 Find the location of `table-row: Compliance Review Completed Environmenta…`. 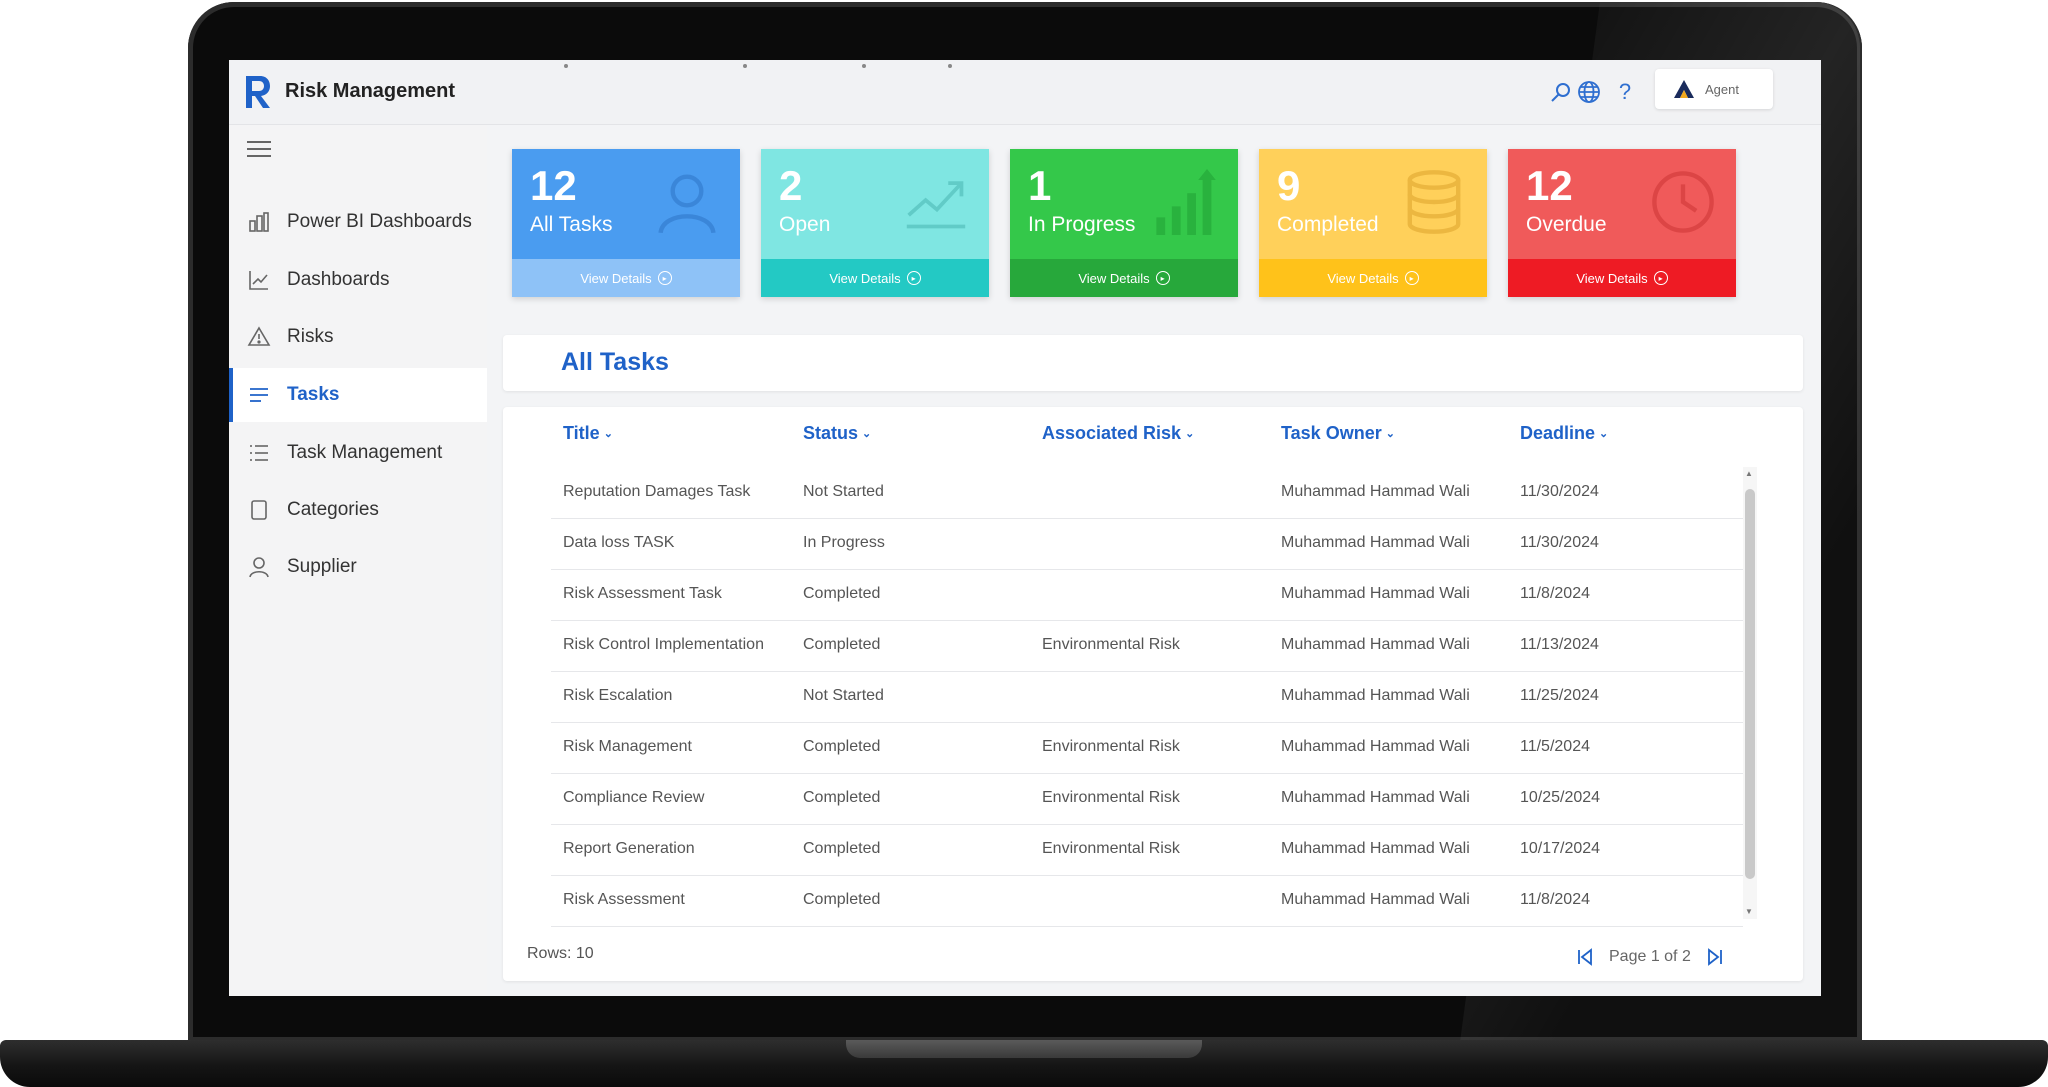

table-row: Compliance Review Completed Environmenta… is located at coordinates (1147, 799).